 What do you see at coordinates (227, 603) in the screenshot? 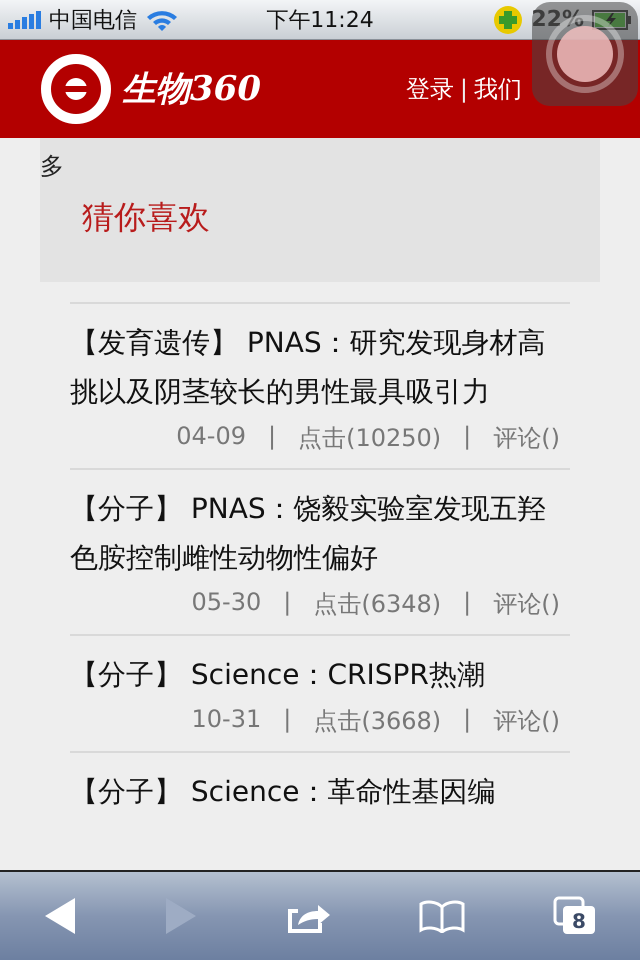
I see `article-date: 05-30` at bounding box center [227, 603].